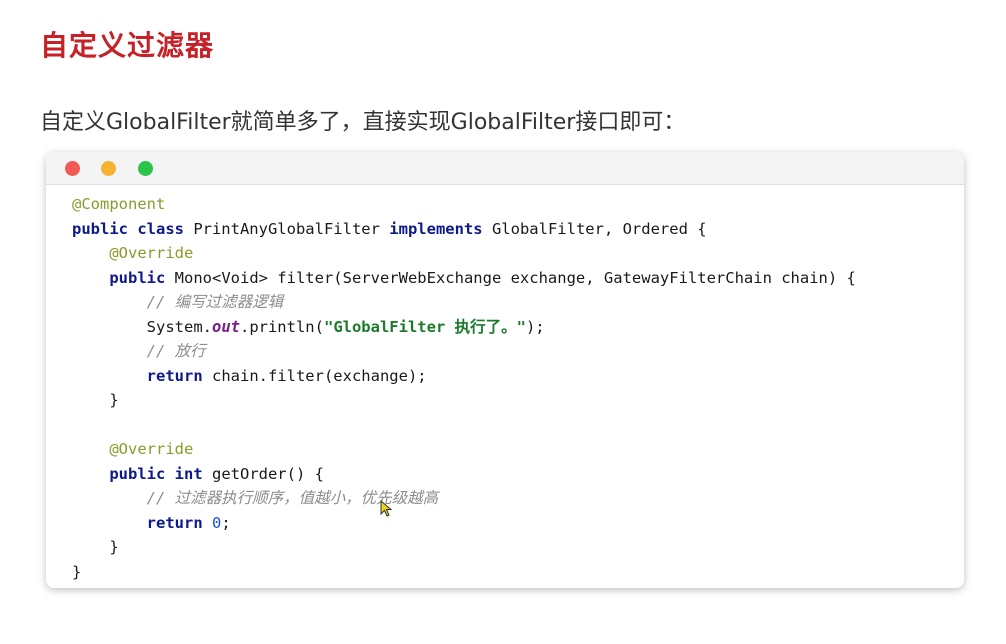 The width and height of the screenshot is (1006, 644). What do you see at coordinates (513, 474) in the screenshot?
I see `code-line: public int getOrder() {` at bounding box center [513, 474].